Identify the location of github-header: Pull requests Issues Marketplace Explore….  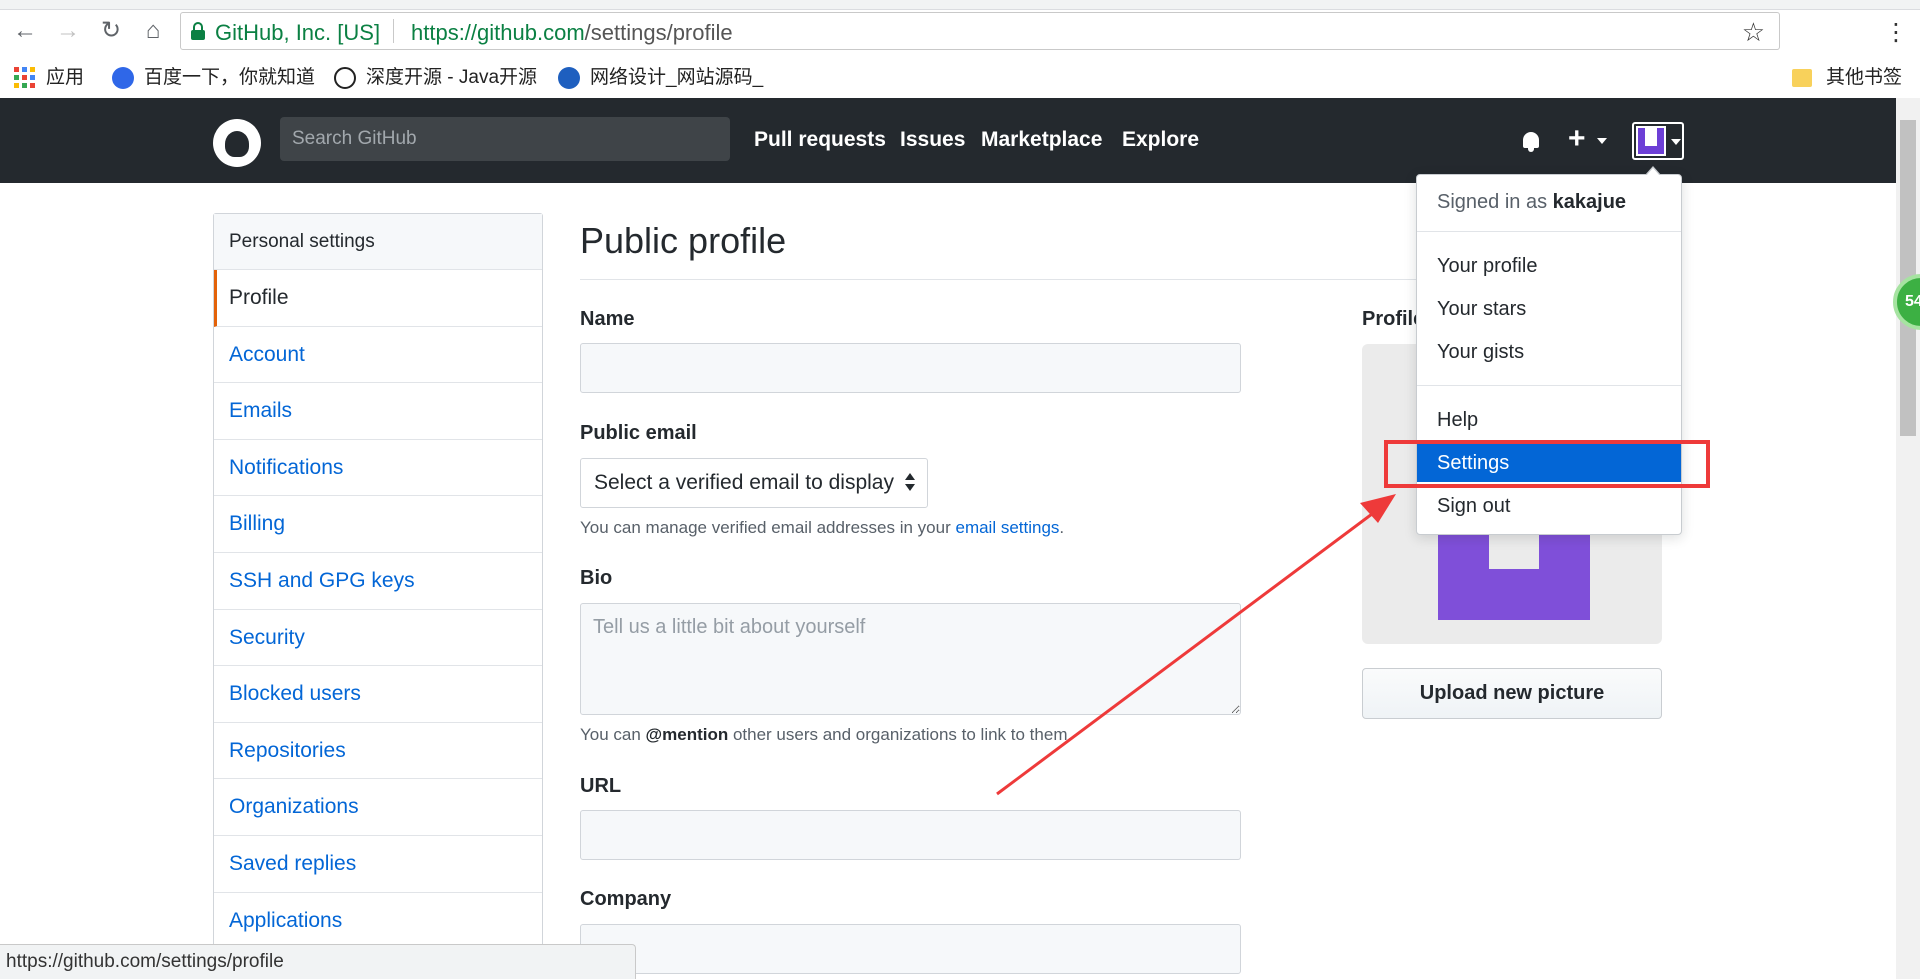
(960, 140).